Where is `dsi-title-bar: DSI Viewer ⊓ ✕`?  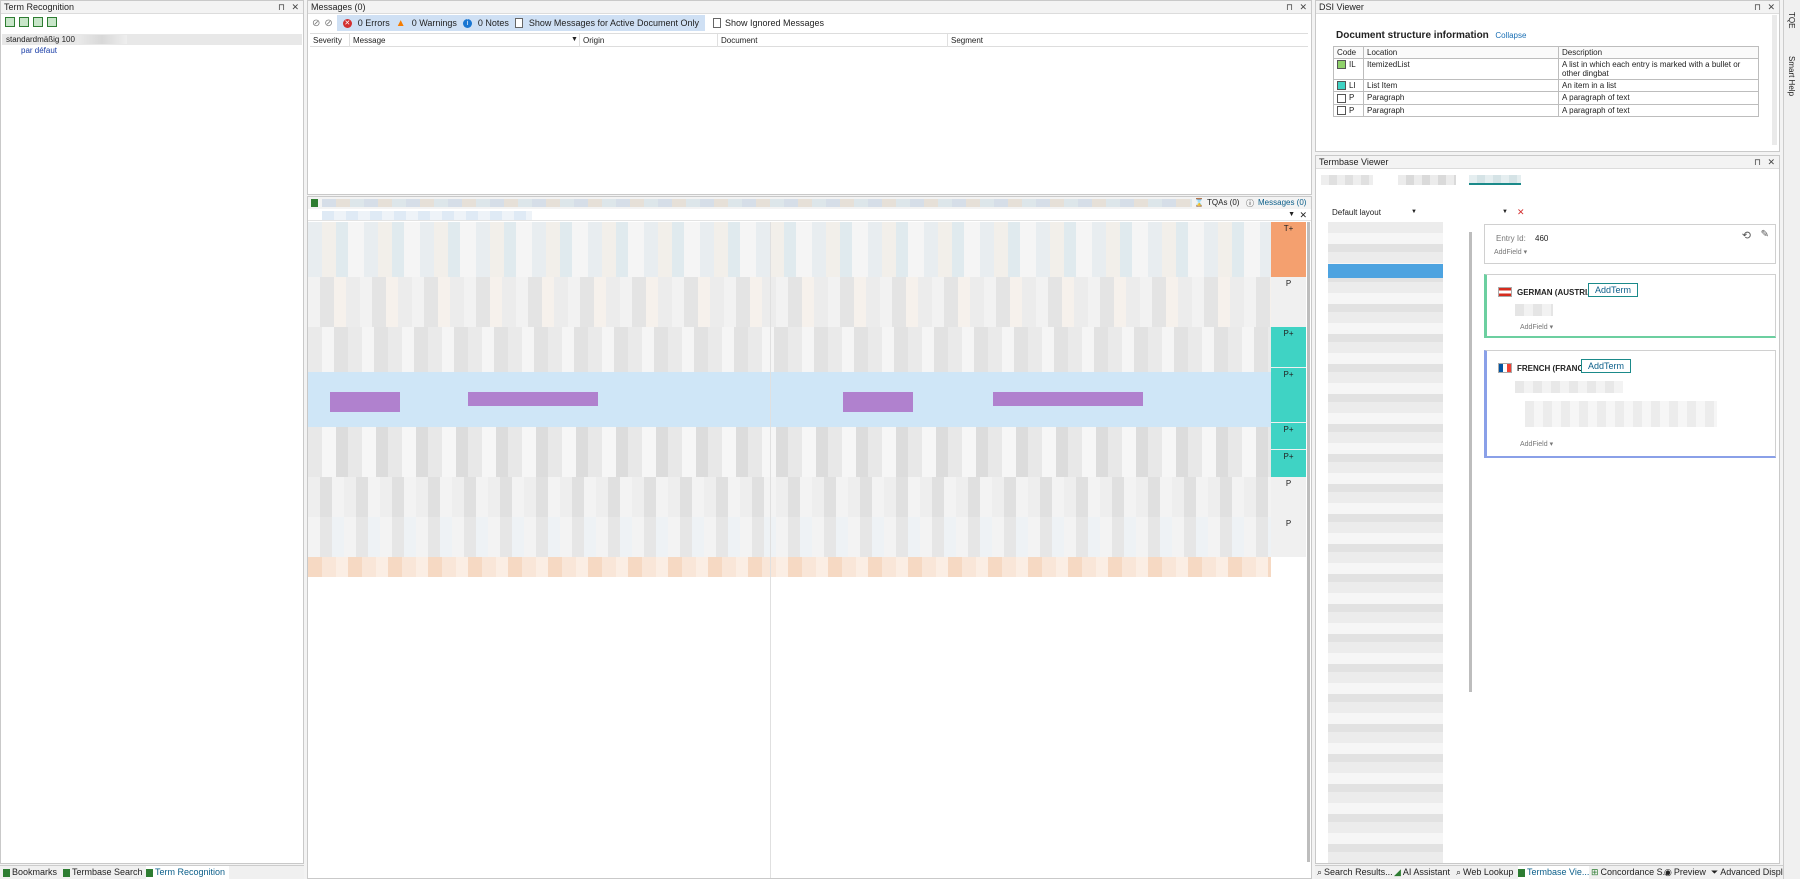
dsi-title-bar: DSI Viewer ⊓ ✕ is located at coordinates (1547, 7).